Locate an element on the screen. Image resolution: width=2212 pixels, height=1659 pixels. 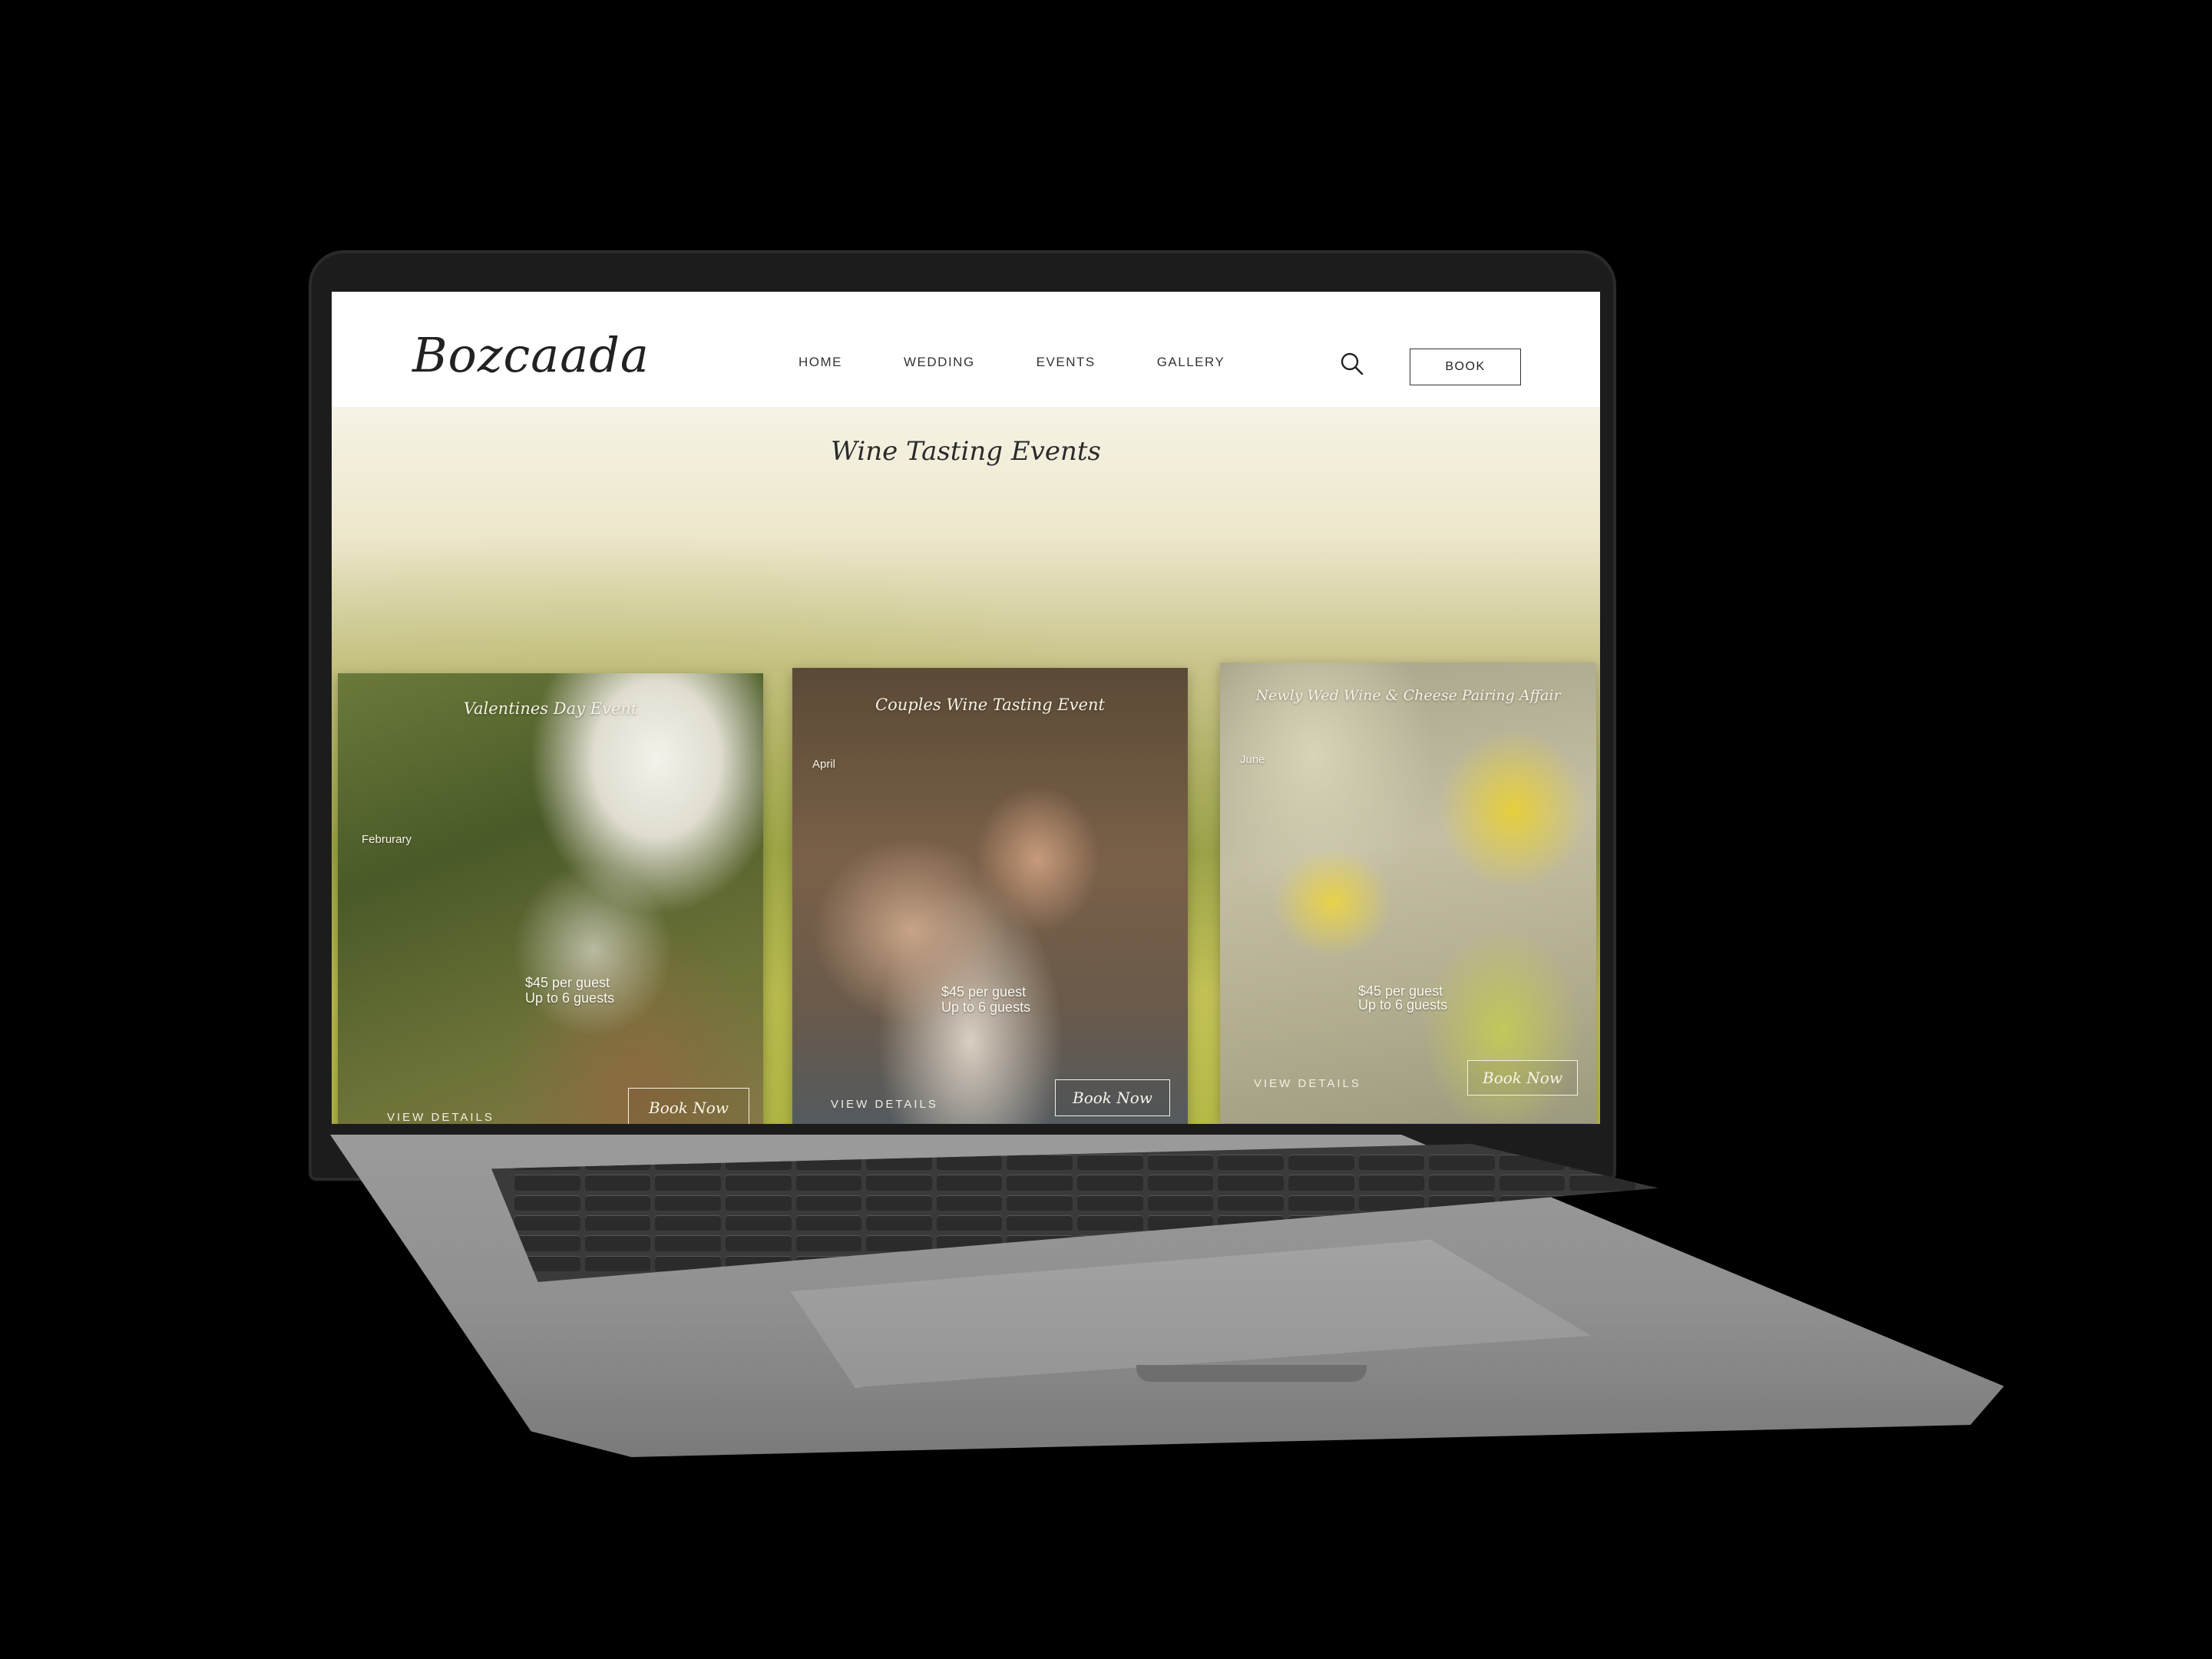
nav-events: EVENTS is located at coordinates (1067, 362).